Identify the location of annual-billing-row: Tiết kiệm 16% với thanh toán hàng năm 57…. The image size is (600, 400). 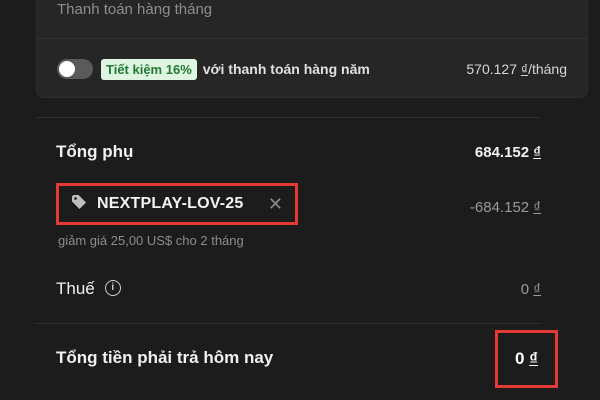
(312, 69).